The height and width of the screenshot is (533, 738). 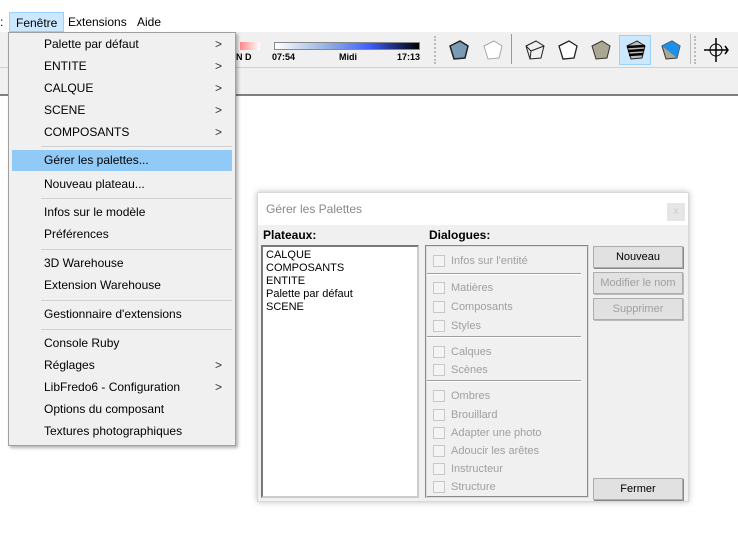 I want to click on menubar-item-hidden: :, so click(x=3, y=22).